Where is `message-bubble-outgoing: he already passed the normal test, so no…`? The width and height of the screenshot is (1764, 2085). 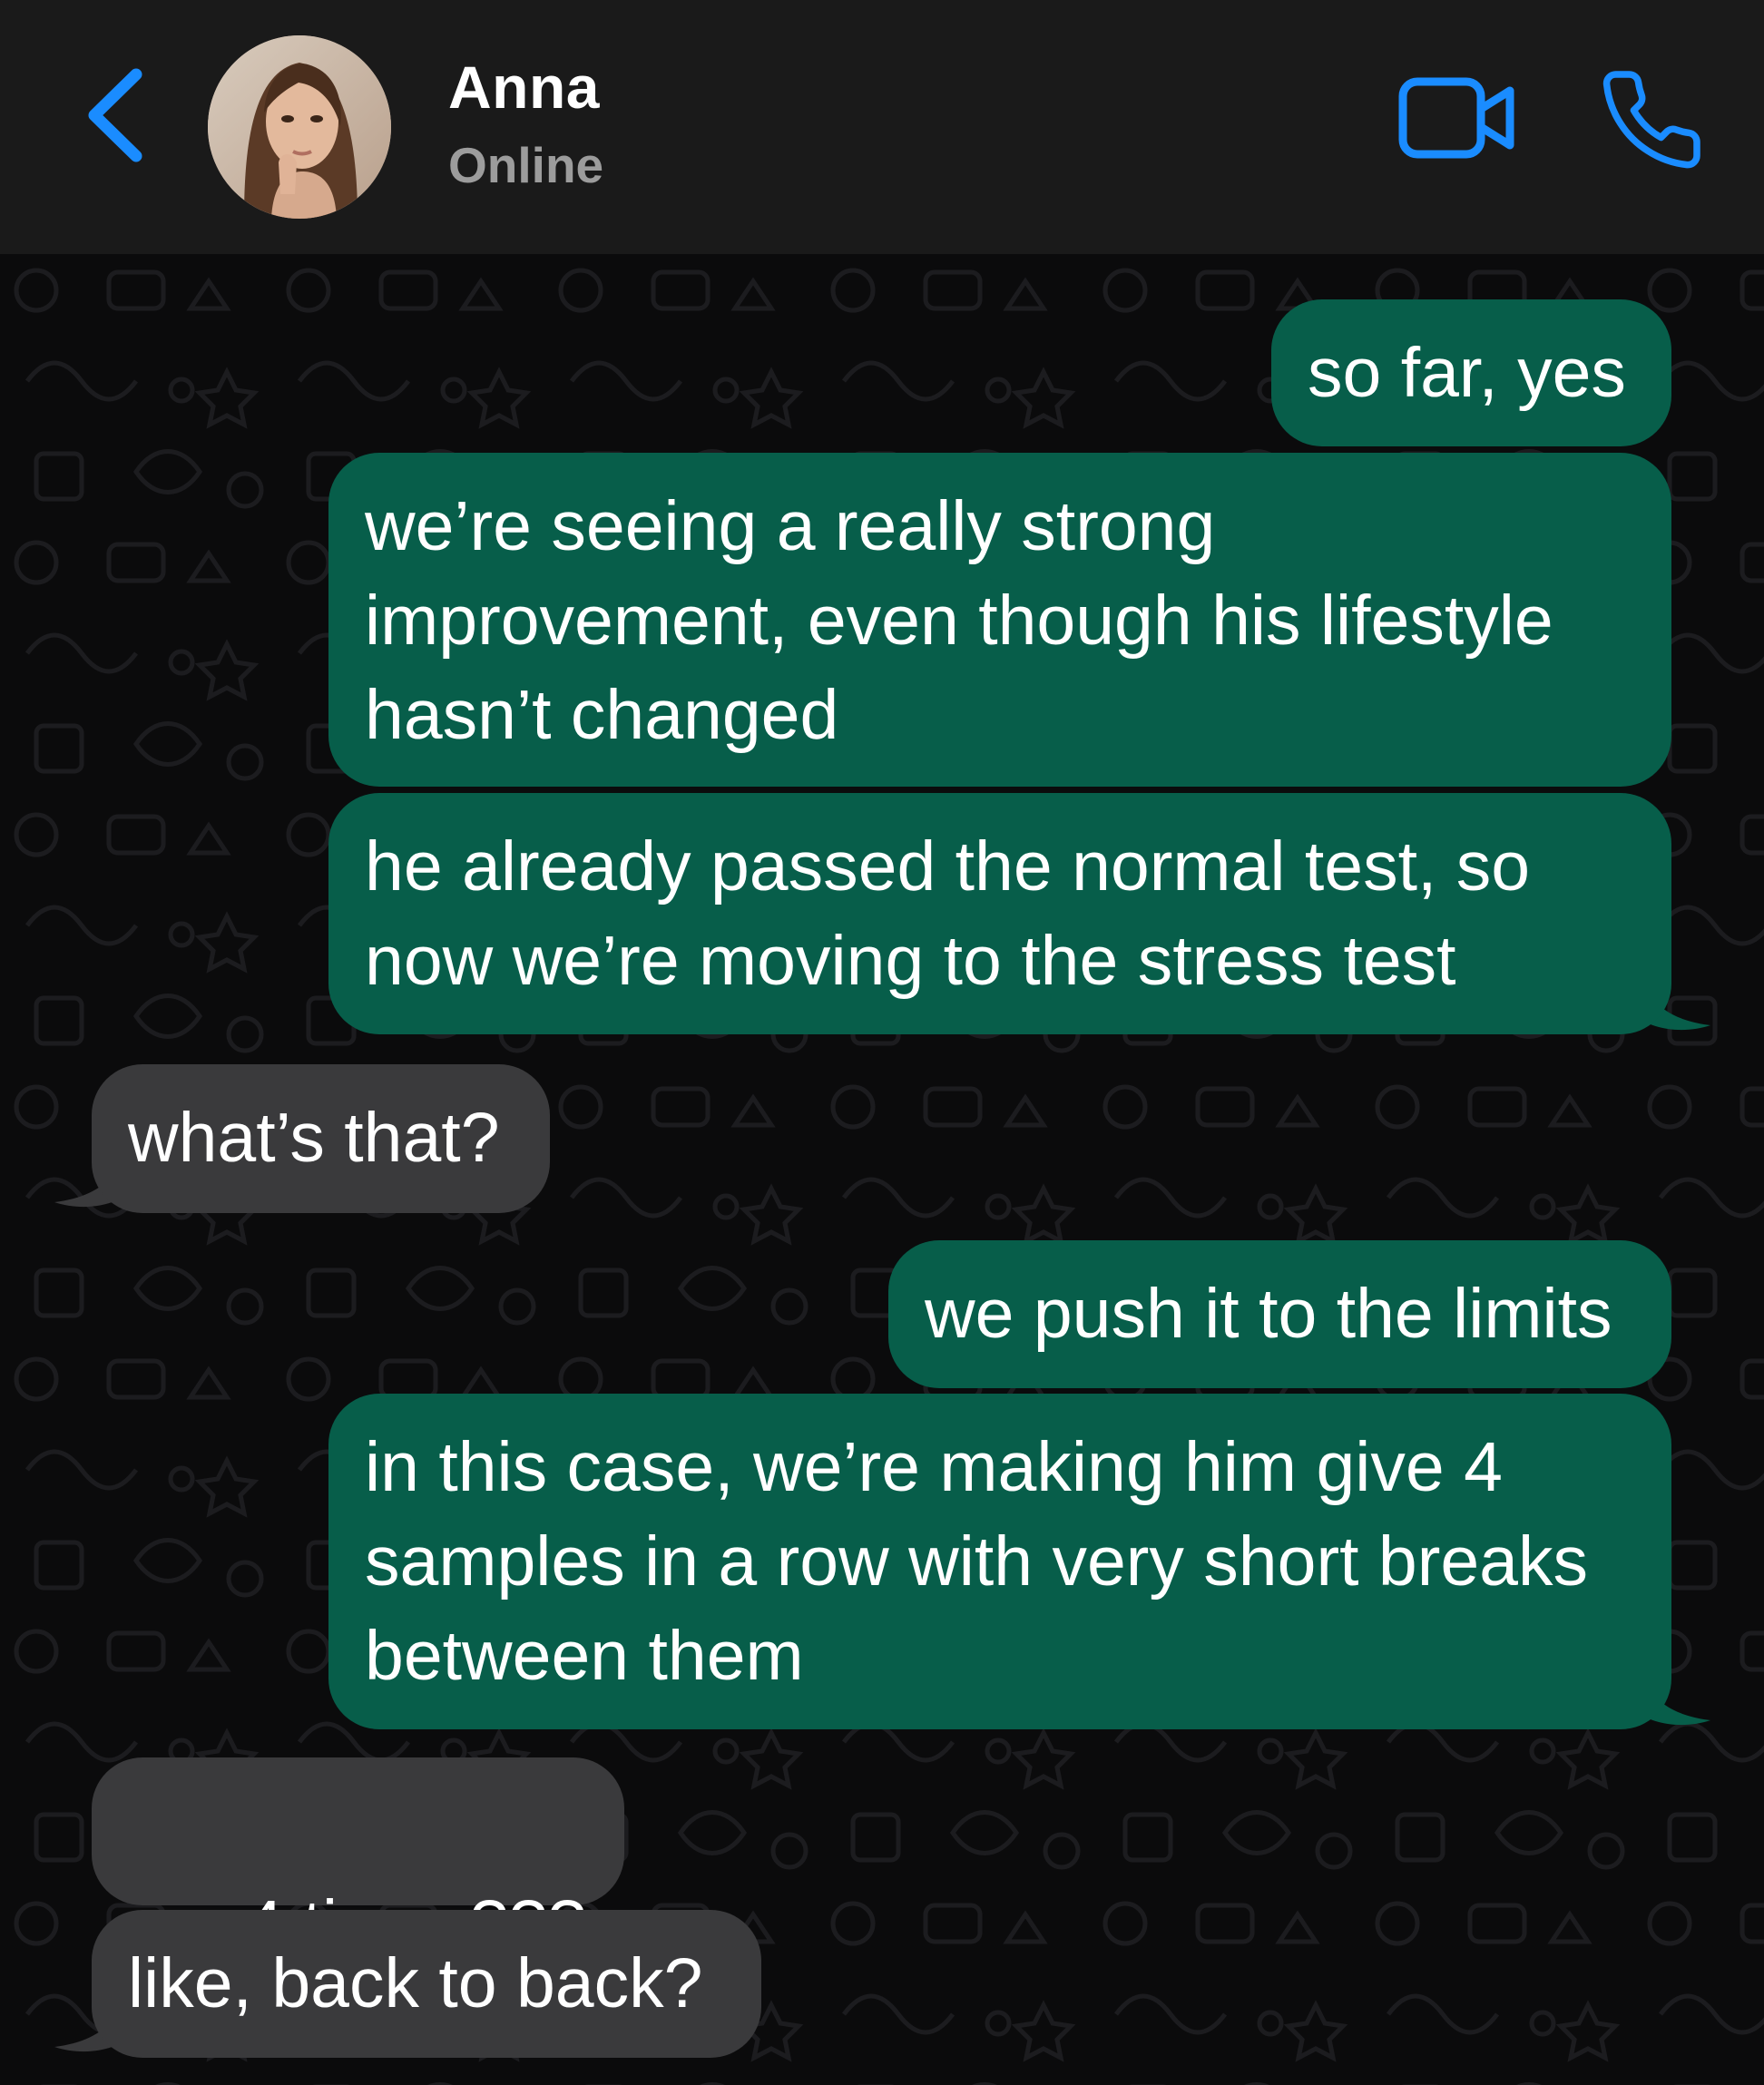
message-bubble-outgoing: he already passed the normal test, so no… is located at coordinates (999, 913).